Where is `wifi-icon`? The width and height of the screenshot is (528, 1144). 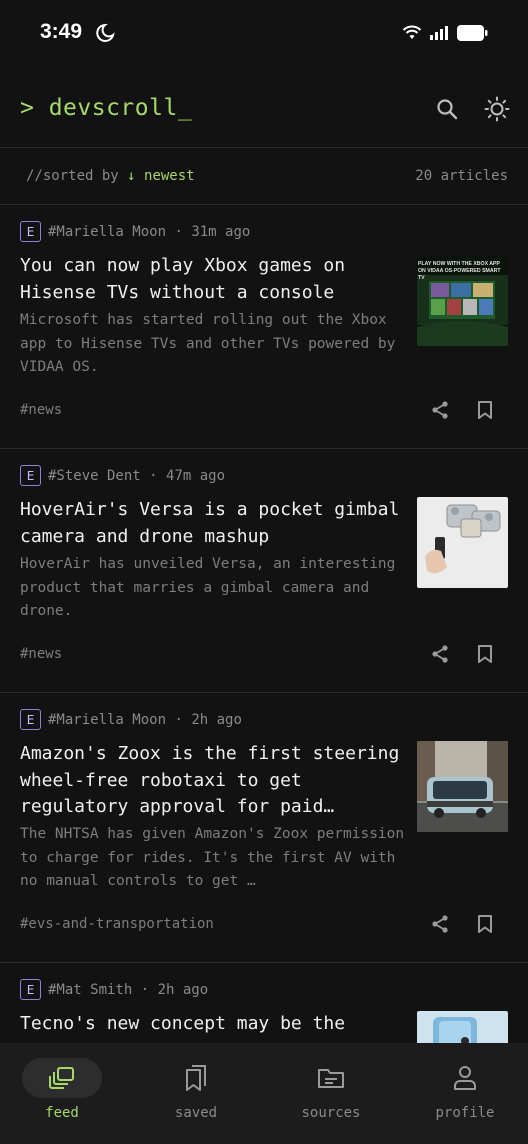 wifi-icon is located at coordinates (412, 35).